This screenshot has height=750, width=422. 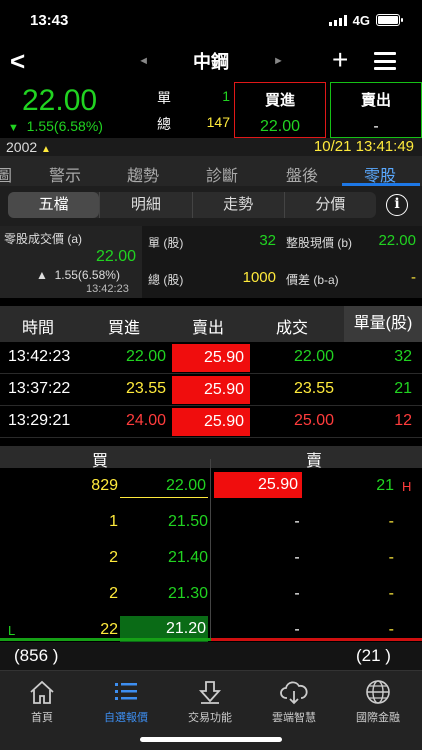 I want to click on odd-price-time: 13:42:23, so click(x=107, y=289).